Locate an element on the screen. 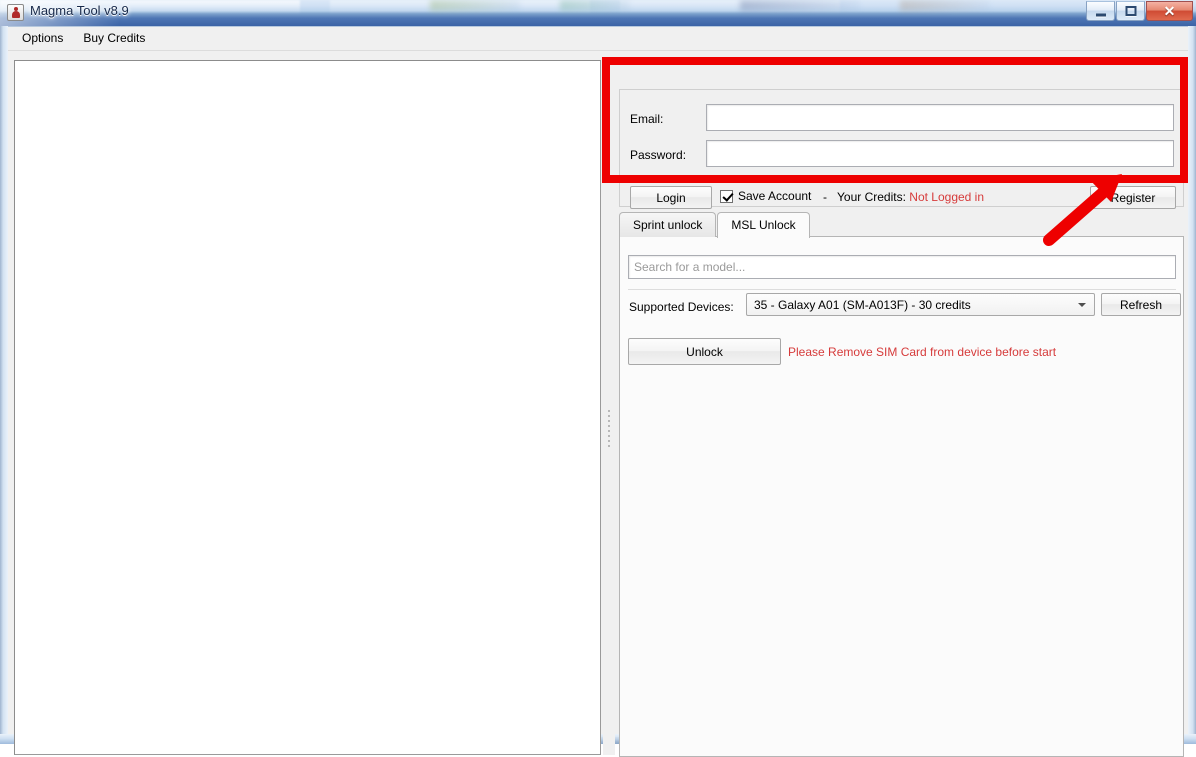 The image size is (1196, 757). close-icon: ✕ is located at coordinates (1169, 11).